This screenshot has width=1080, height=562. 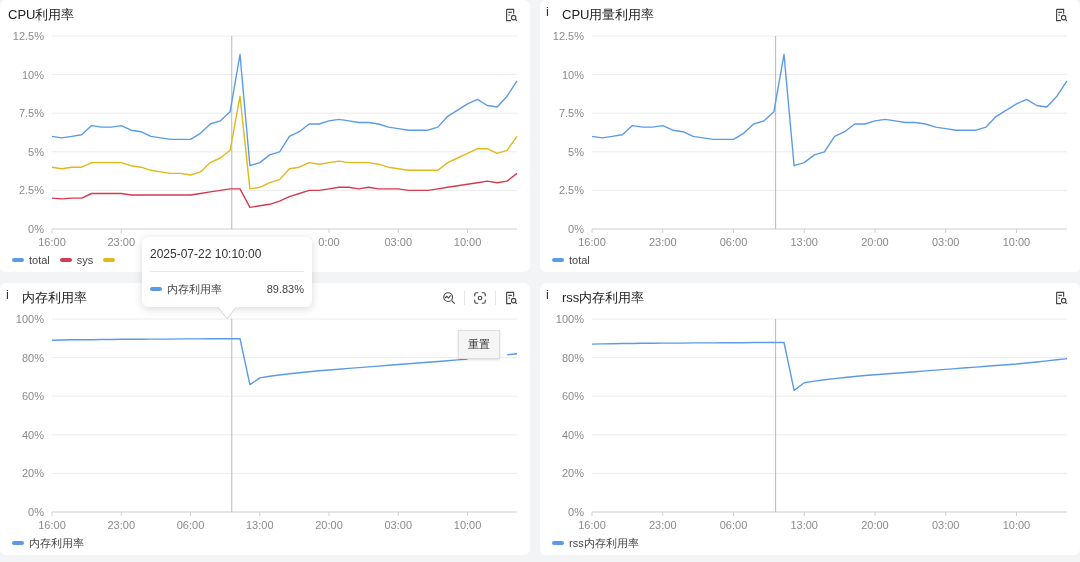 What do you see at coordinates (604, 543) in the screenshot?
I see `legend-label: rss内存利用率` at bounding box center [604, 543].